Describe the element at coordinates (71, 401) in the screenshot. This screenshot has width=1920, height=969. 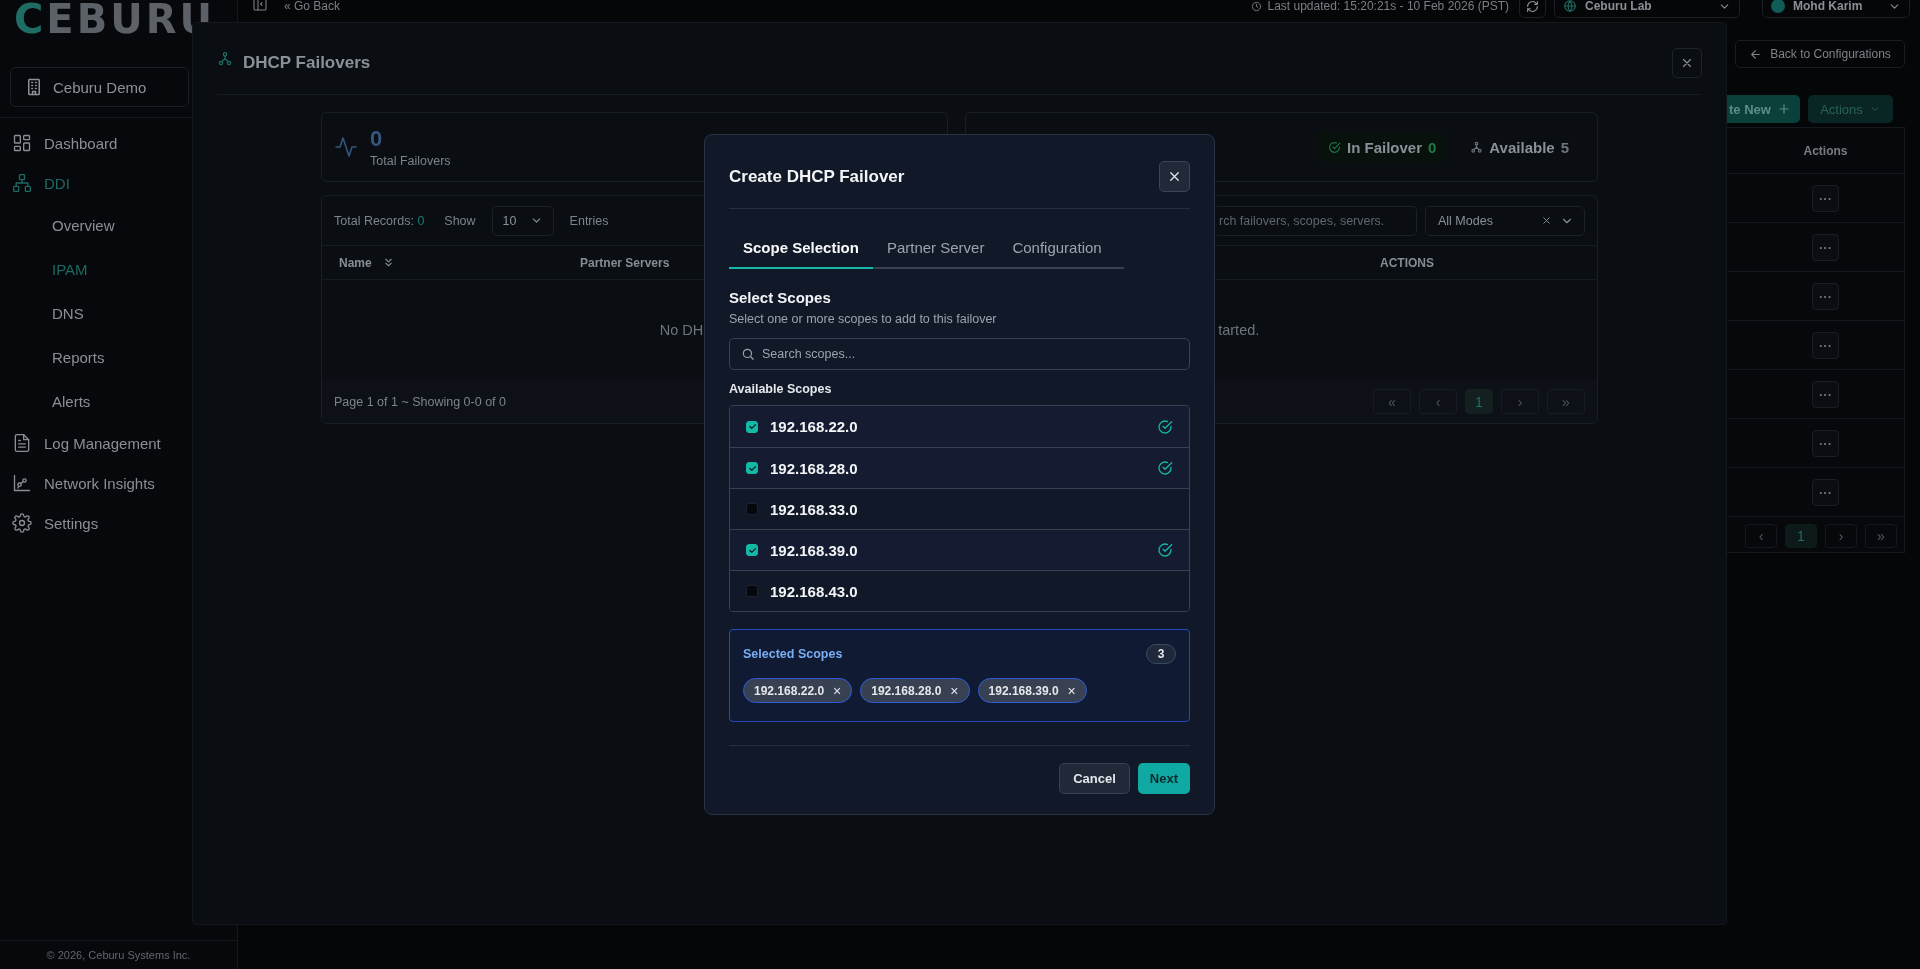
I see `sidebar-subitem: Alerts` at that location.